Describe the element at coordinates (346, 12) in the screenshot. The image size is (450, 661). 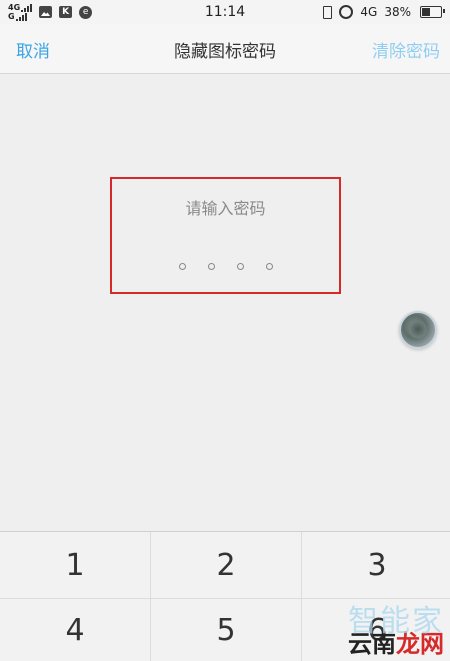
I see `alarm-icon` at that location.